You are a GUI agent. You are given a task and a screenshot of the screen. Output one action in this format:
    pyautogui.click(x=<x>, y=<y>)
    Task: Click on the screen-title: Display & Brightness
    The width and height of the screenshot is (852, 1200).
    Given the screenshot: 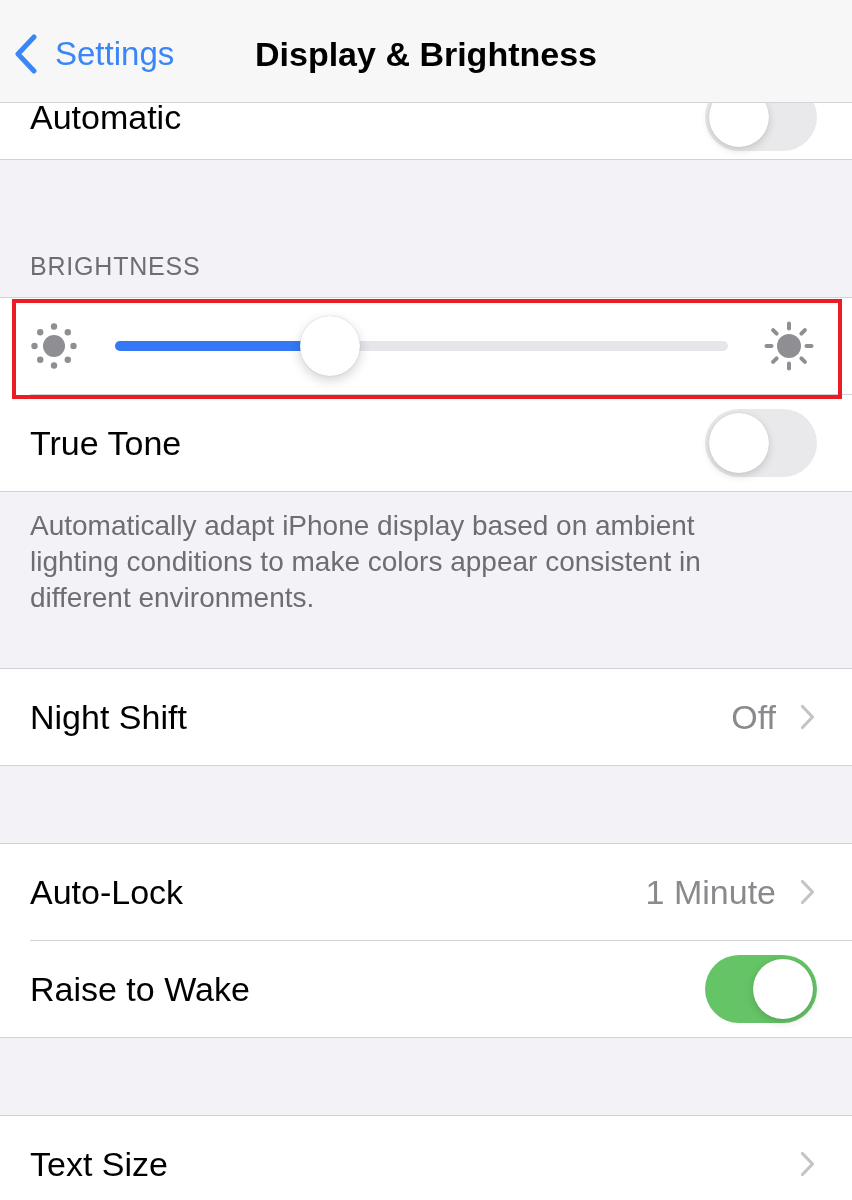 What is the action you would take?
    pyautogui.click(x=426, y=54)
    